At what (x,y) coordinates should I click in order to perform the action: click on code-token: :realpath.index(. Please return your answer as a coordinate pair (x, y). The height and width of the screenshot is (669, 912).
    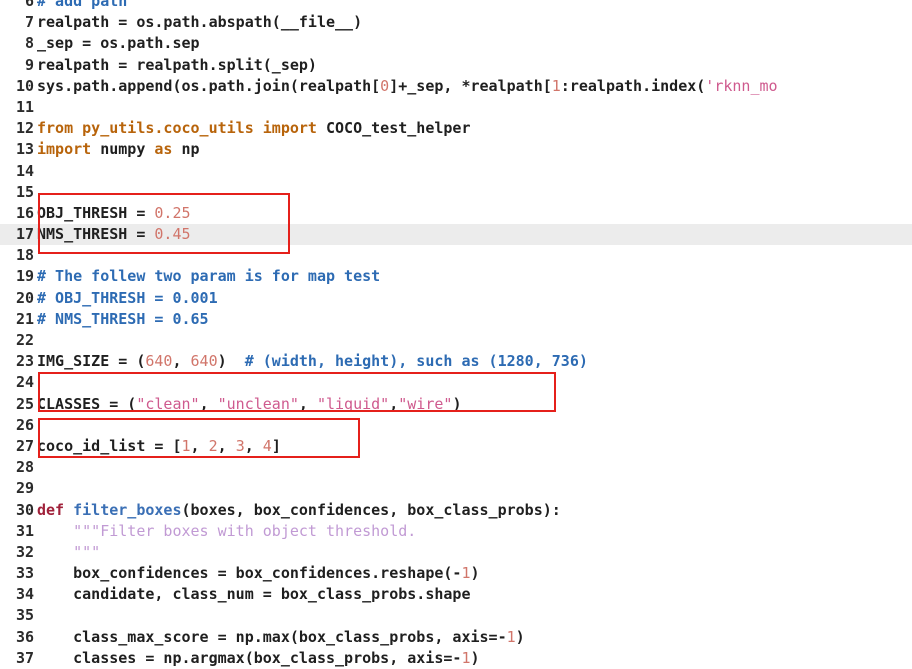
    Looking at the image, I should click on (633, 85).